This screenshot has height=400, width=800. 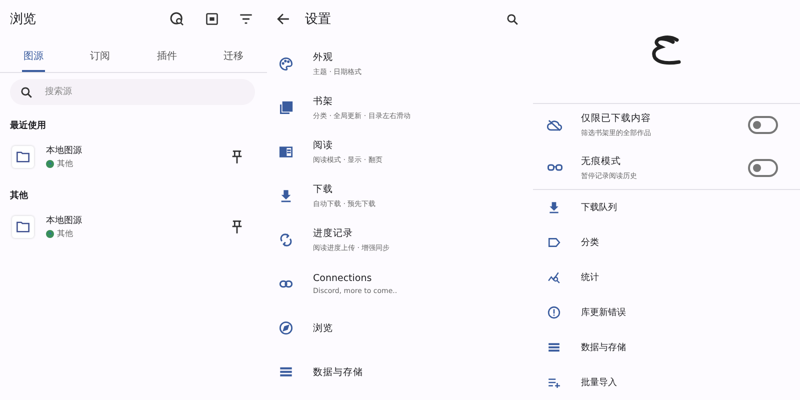 What do you see at coordinates (132, 92) in the screenshot?
I see `search-field: 搜索源` at bounding box center [132, 92].